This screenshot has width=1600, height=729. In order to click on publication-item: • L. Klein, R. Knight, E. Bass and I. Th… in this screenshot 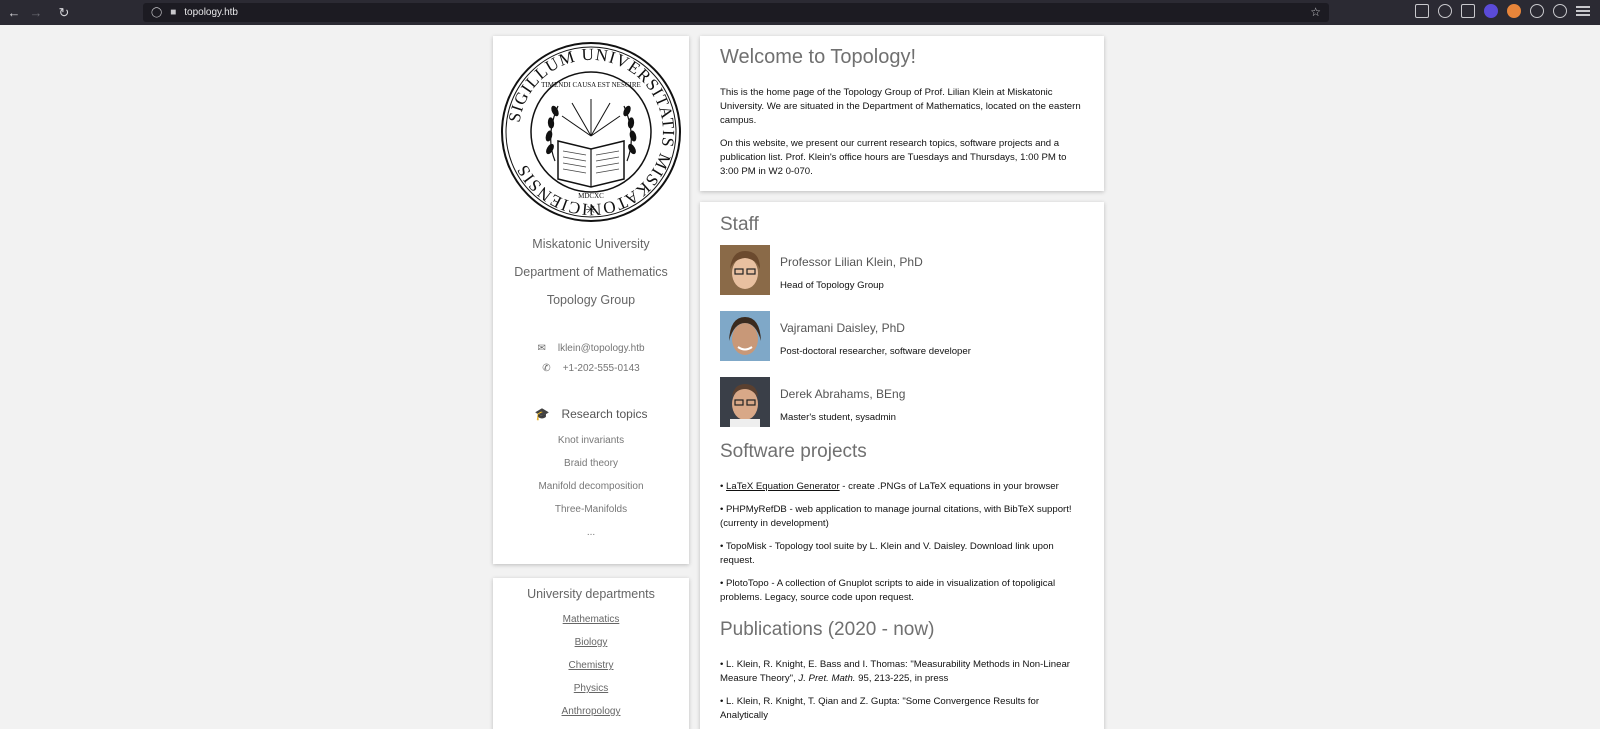, I will do `click(902, 672)`.